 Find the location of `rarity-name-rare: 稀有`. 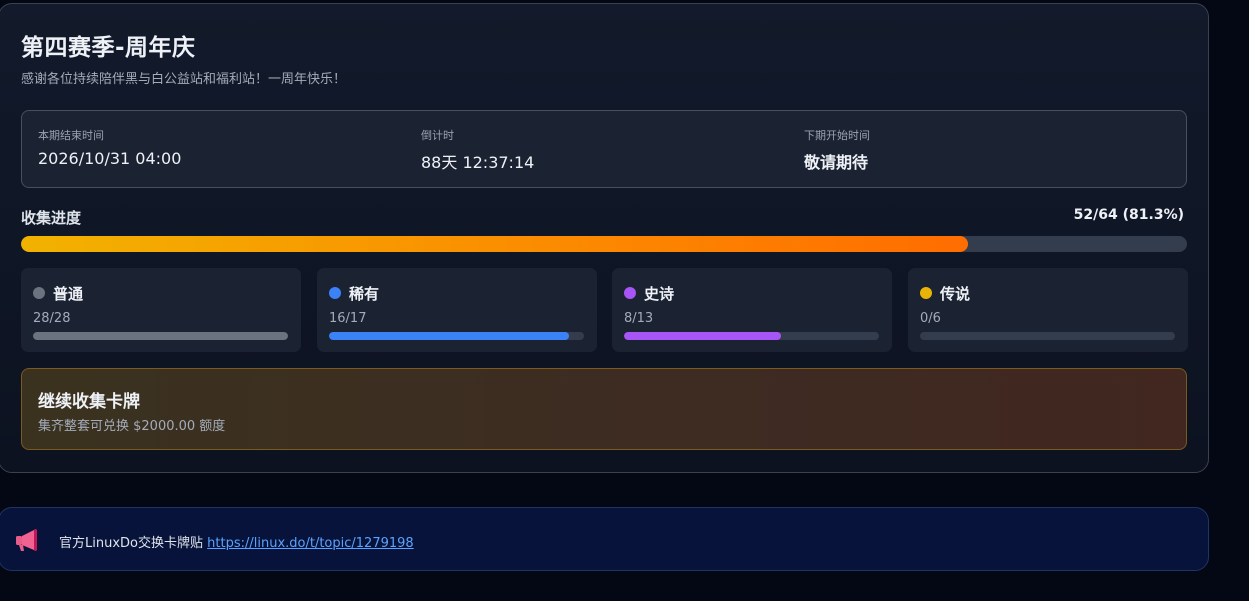

rarity-name-rare: 稀有 is located at coordinates (364, 294).